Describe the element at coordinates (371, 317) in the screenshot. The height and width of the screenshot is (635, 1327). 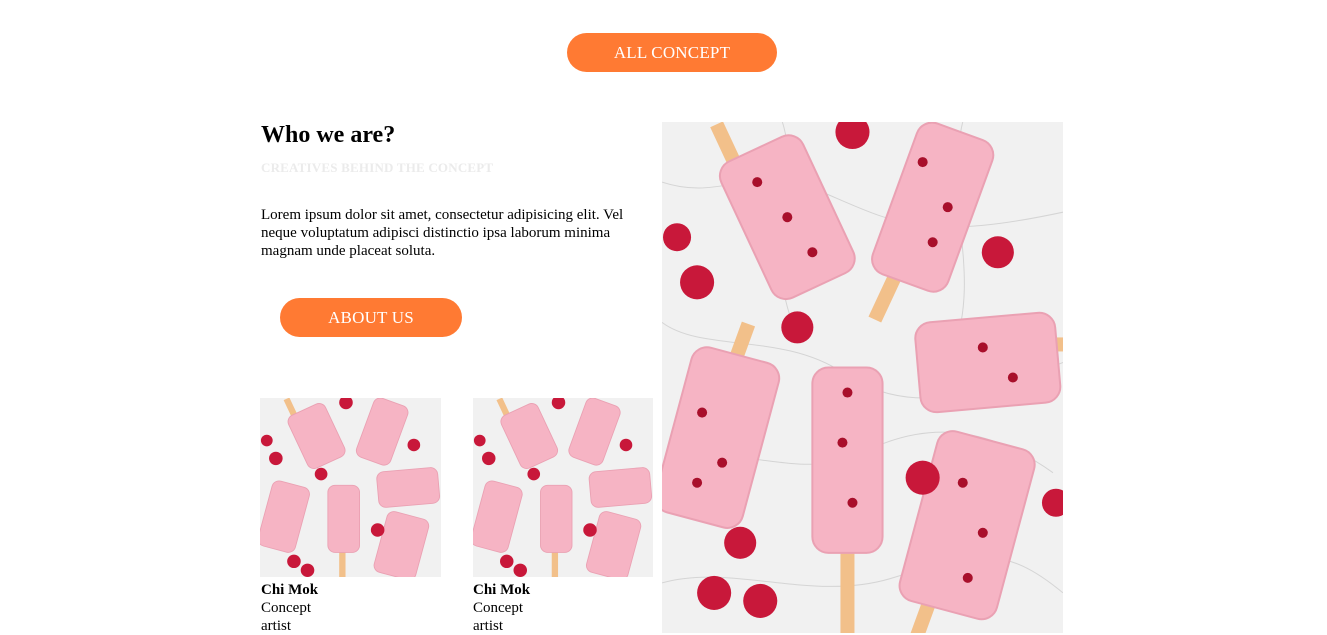
I see `about-us-button: ABOUT US` at that location.